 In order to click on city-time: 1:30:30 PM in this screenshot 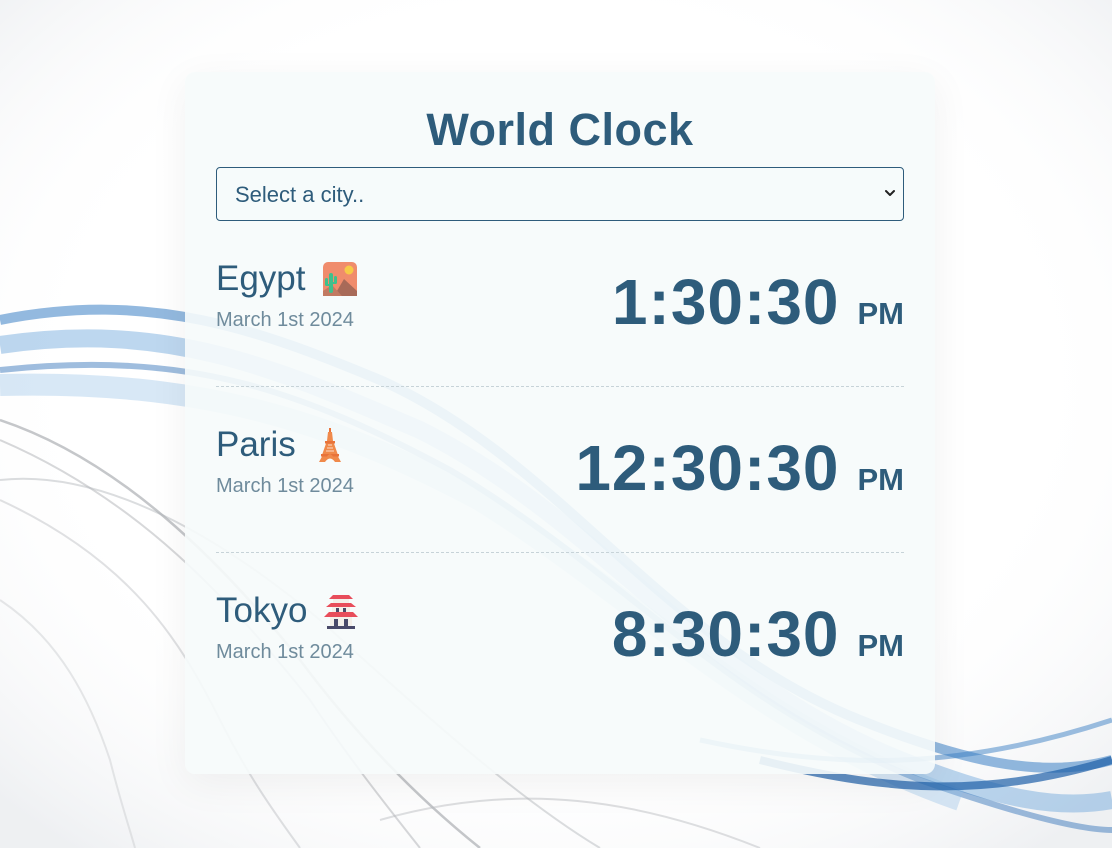, I will do `click(758, 302)`.